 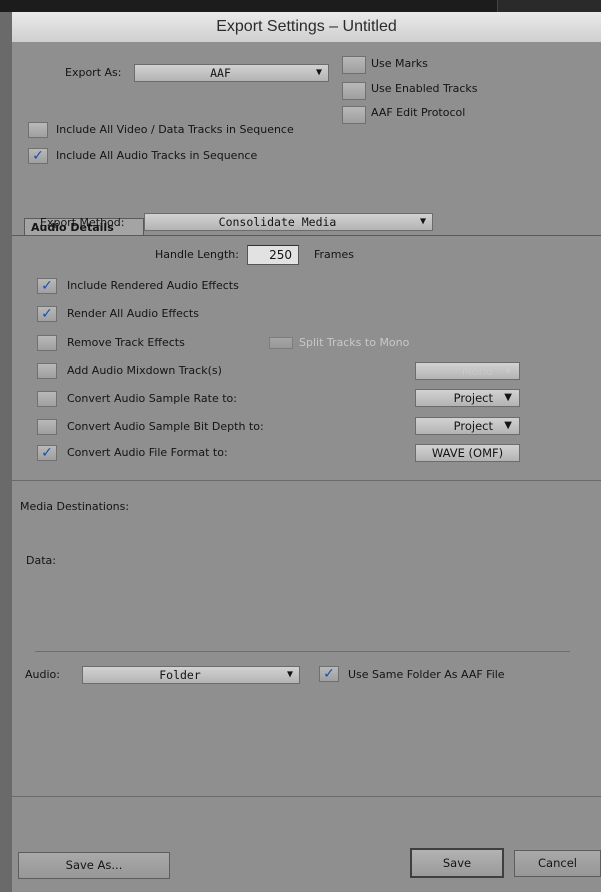 What do you see at coordinates (549, 6) in the screenshot?
I see `background-segment` at bounding box center [549, 6].